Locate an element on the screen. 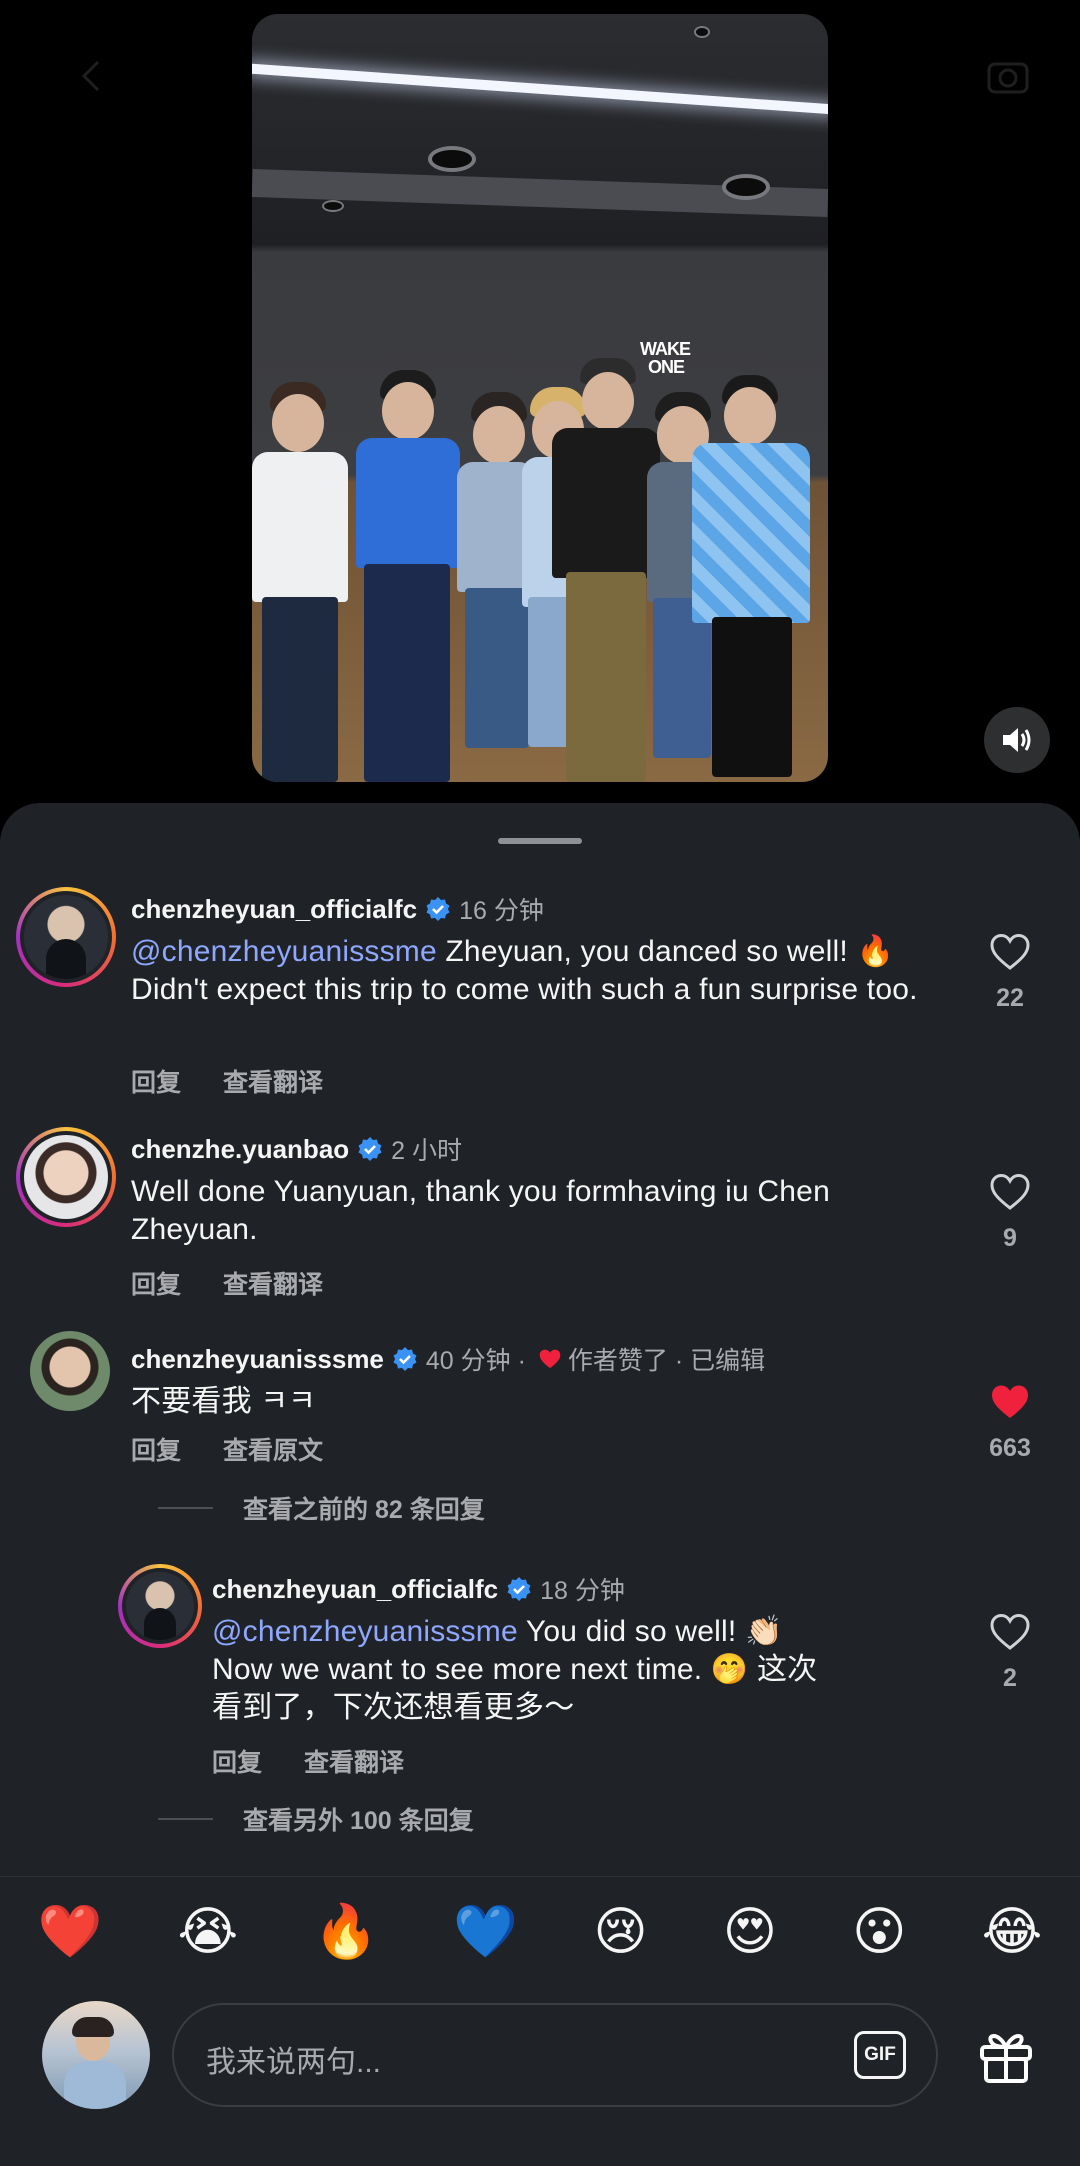 This screenshot has width=1080, height=2166. reply-body-line: You did so well! 👏🏻 is located at coordinates (650, 1631).